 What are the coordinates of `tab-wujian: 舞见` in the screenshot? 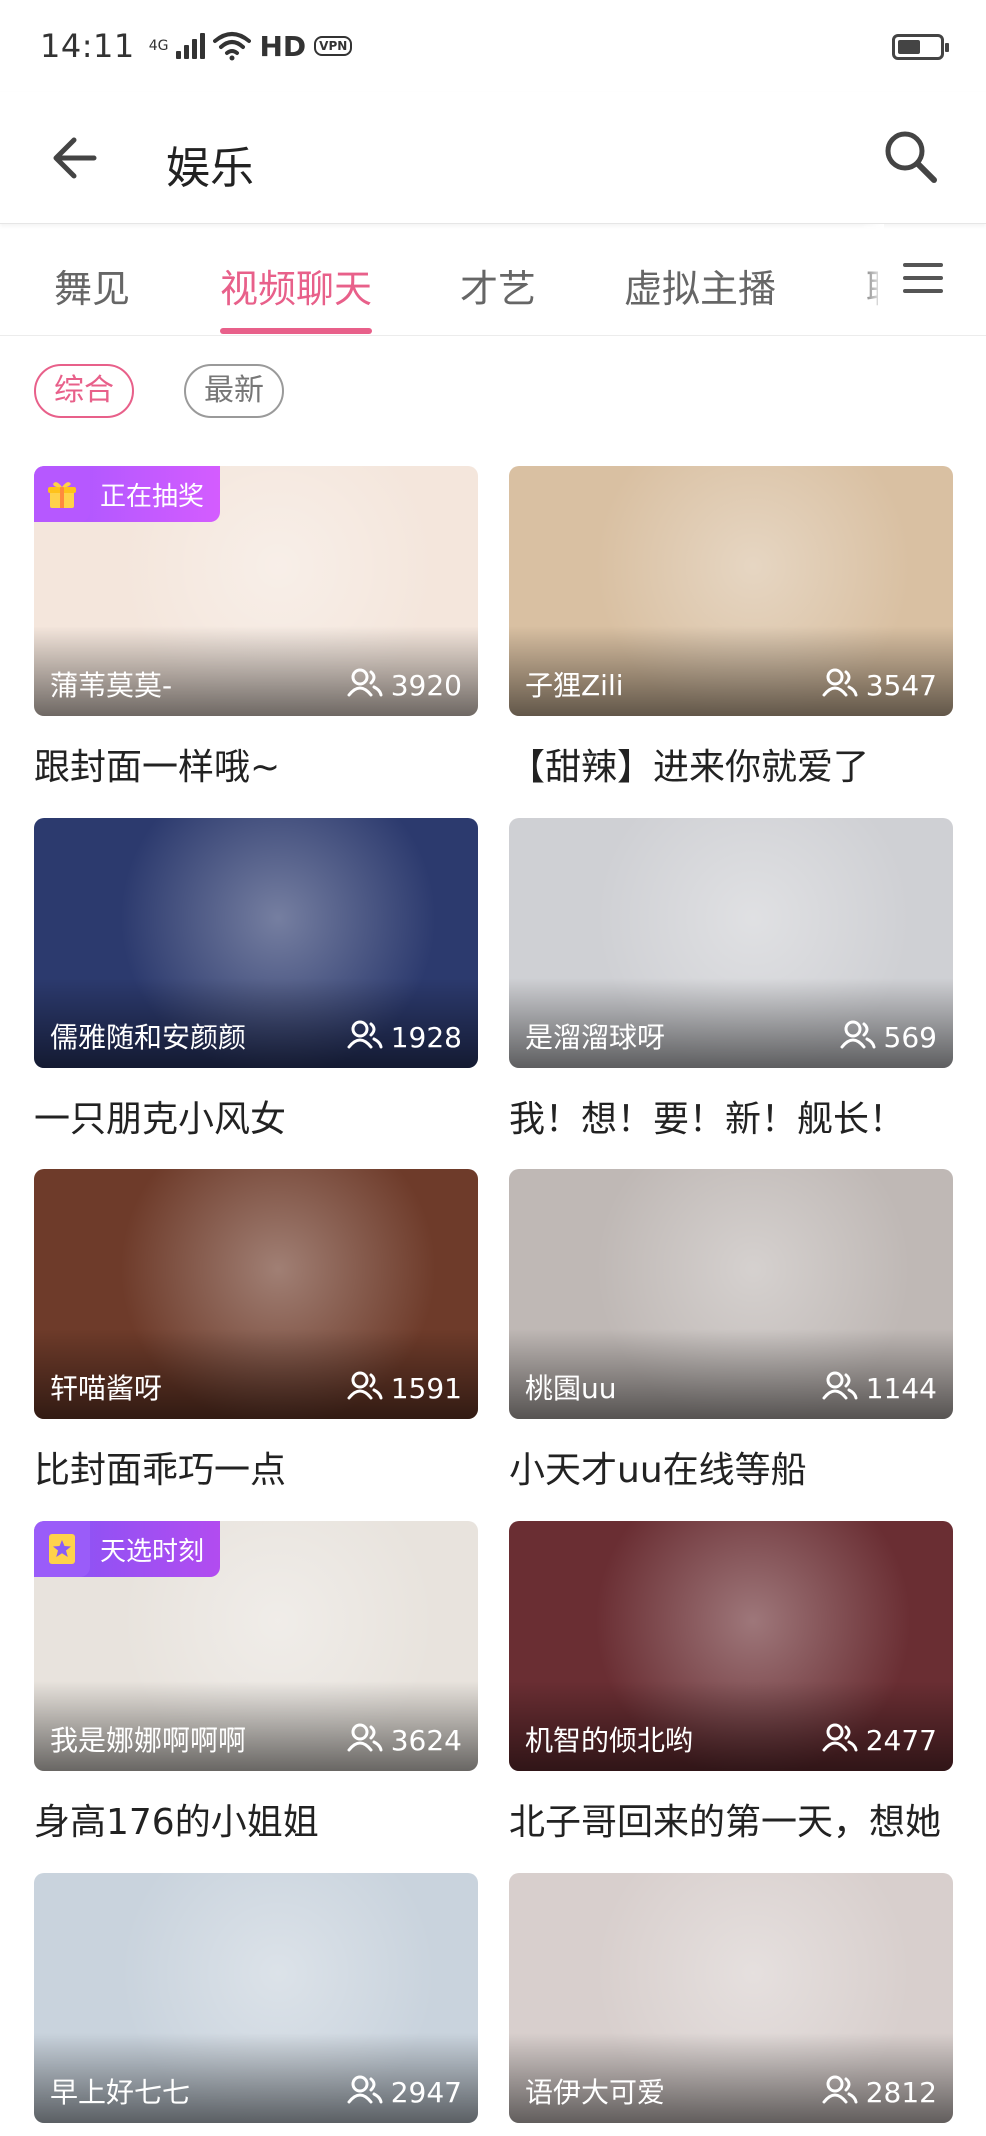 It's located at (92, 285).